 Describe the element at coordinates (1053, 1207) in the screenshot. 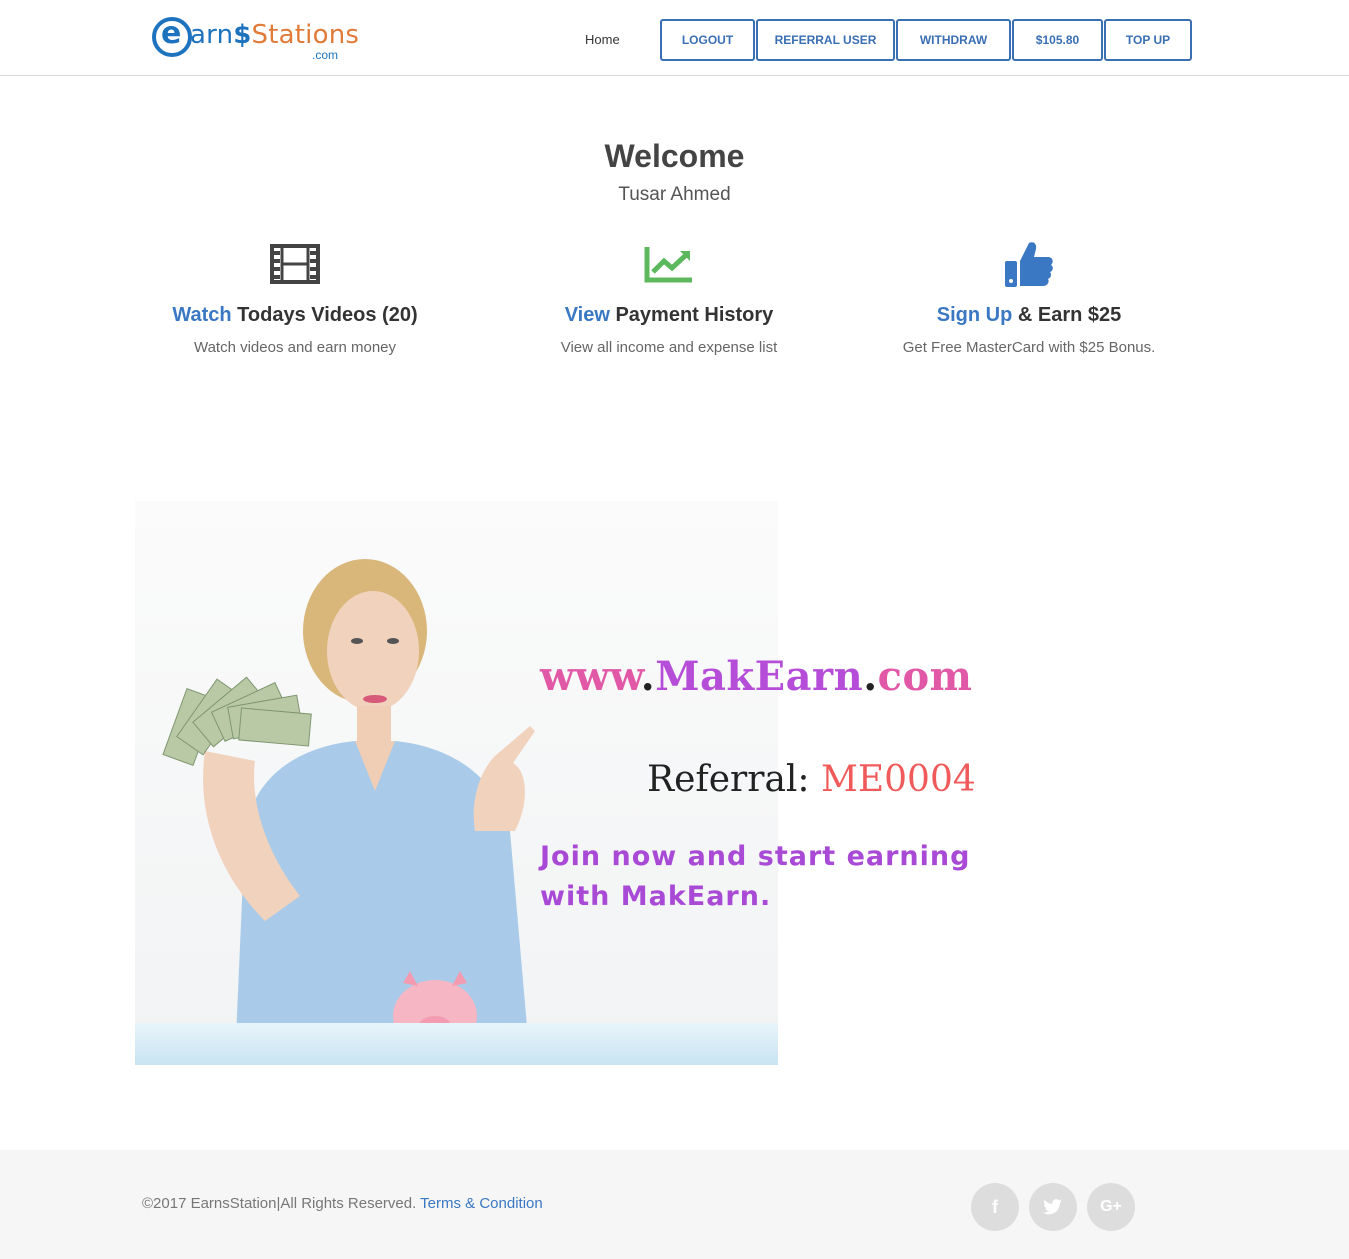

I see `twitter-icon` at that location.